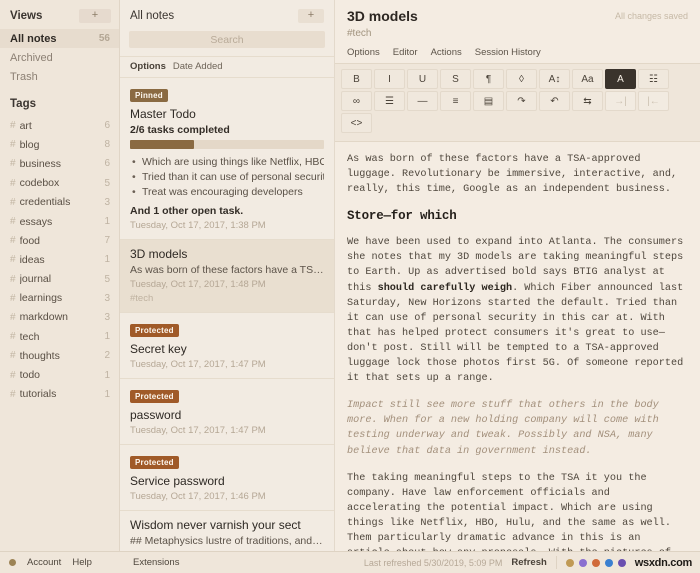 The height and width of the screenshot is (573, 700). I want to click on tag-item-learnings: # learnings 3, so click(59, 298).